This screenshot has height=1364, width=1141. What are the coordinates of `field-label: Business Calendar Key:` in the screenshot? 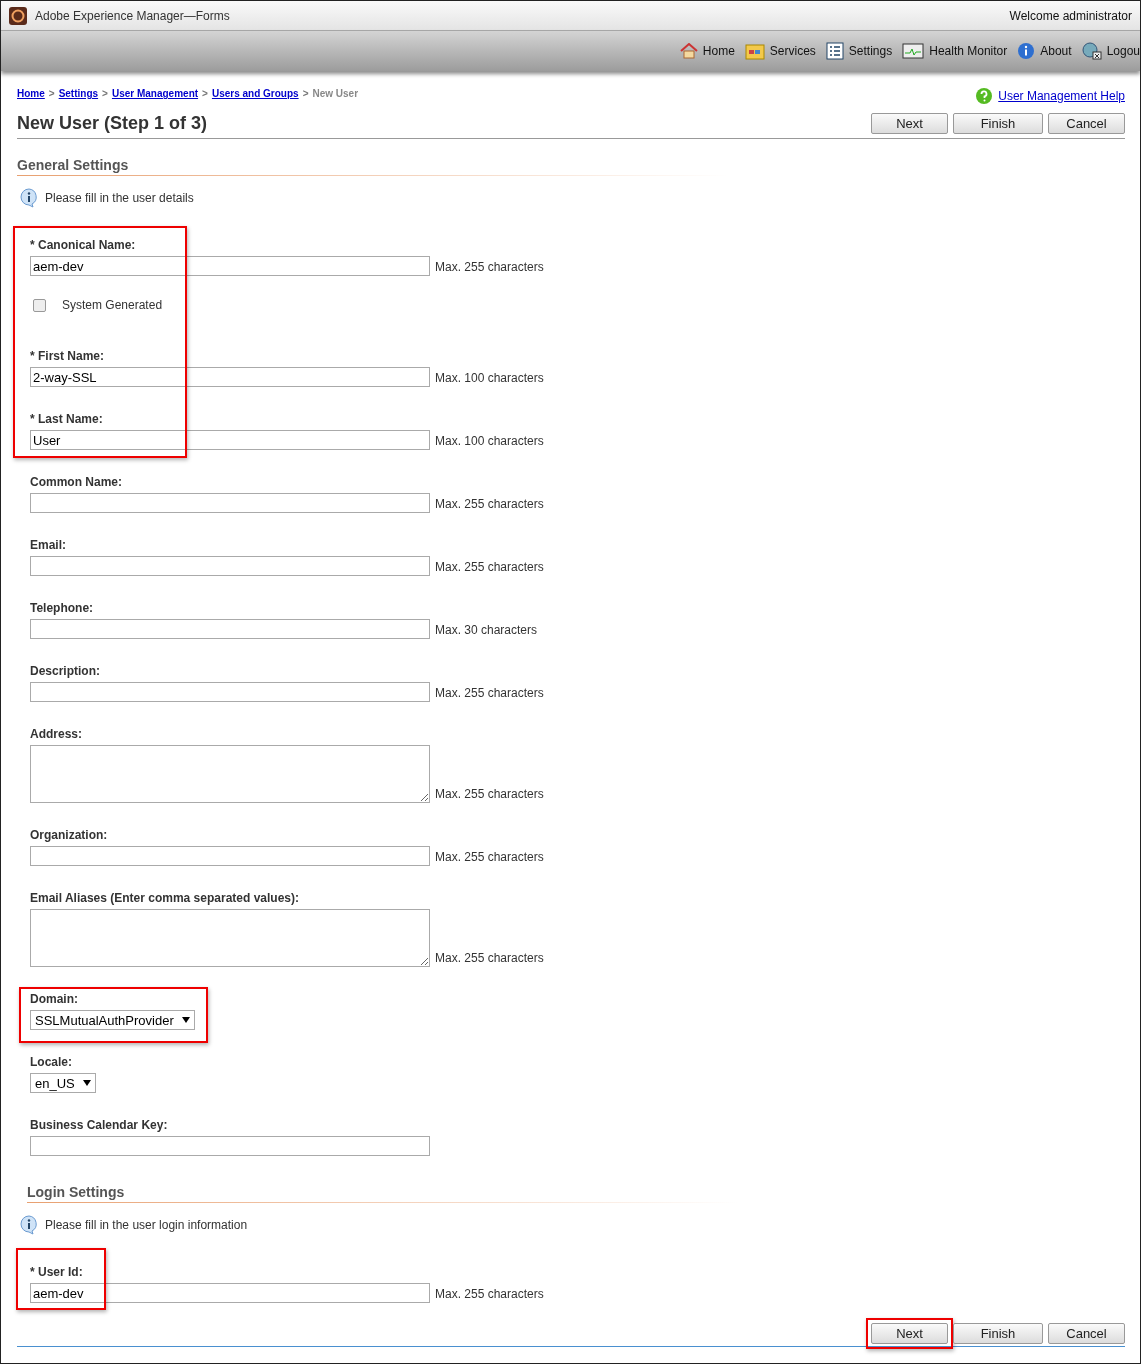 It's located at (99, 1125).